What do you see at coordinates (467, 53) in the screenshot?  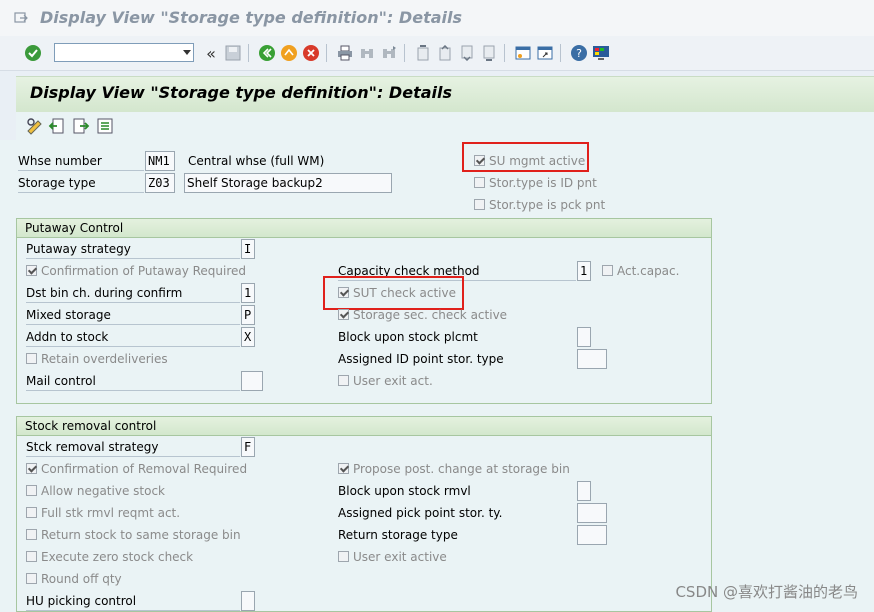 I see `next-page-icon` at bounding box center [467, 53].